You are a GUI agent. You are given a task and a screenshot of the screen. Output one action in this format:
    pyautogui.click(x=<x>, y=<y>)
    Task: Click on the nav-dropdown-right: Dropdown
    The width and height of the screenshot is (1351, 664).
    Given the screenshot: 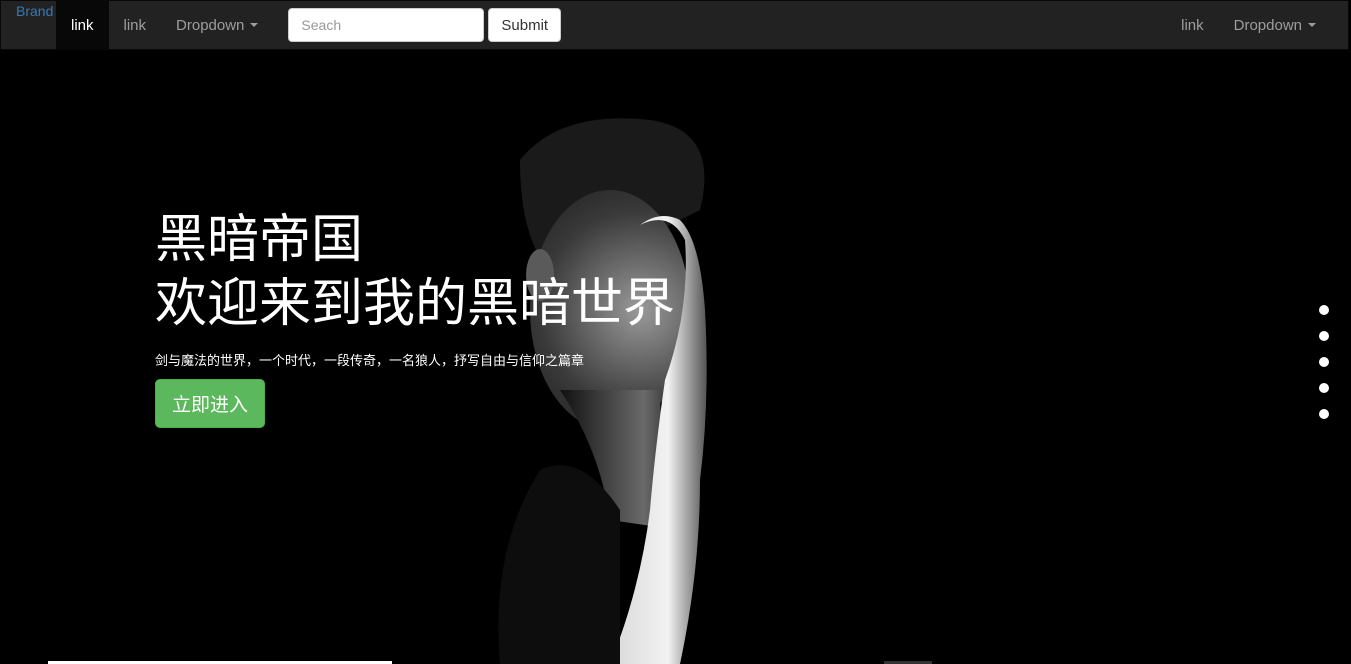 What is the action you would take?
    pyautogui.click(x=1275, y=25)
    